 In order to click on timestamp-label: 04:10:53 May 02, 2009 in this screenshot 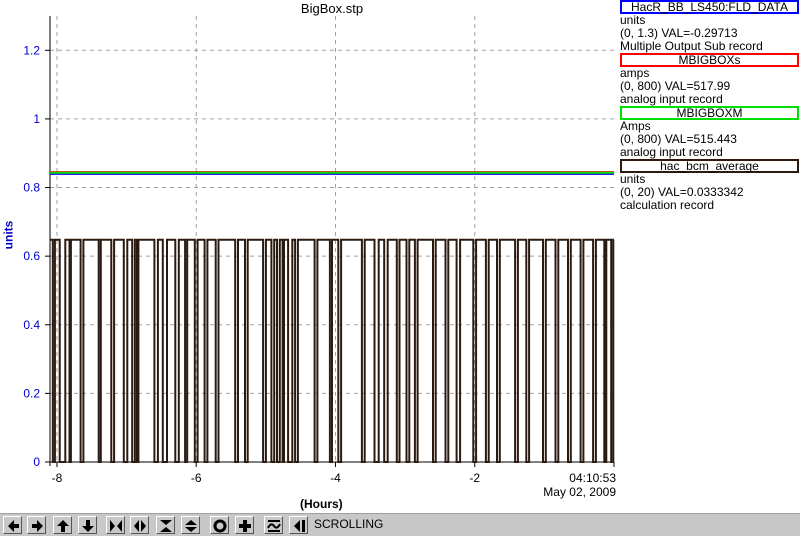, I will do `click(573, 485)`.